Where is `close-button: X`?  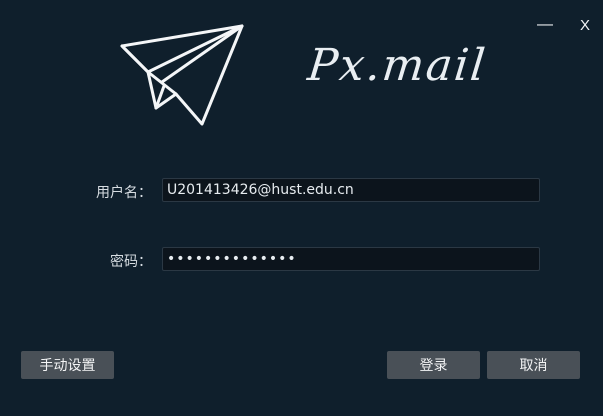 close-button: X is located at coordinates (585, 25).